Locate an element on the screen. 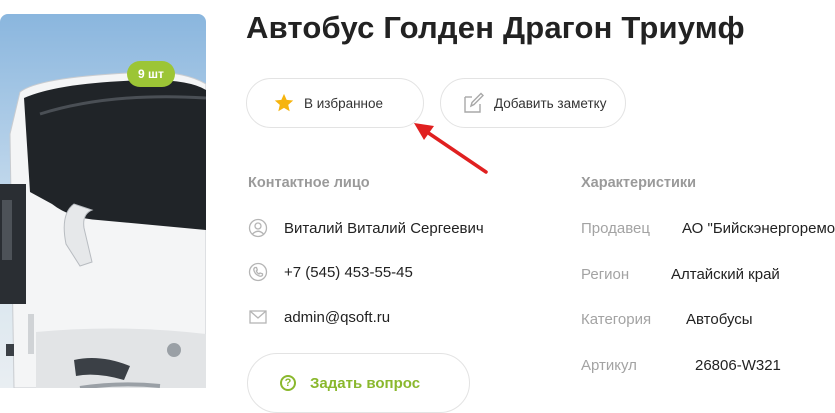  envelope-icon is located at coordinates (258, 317).